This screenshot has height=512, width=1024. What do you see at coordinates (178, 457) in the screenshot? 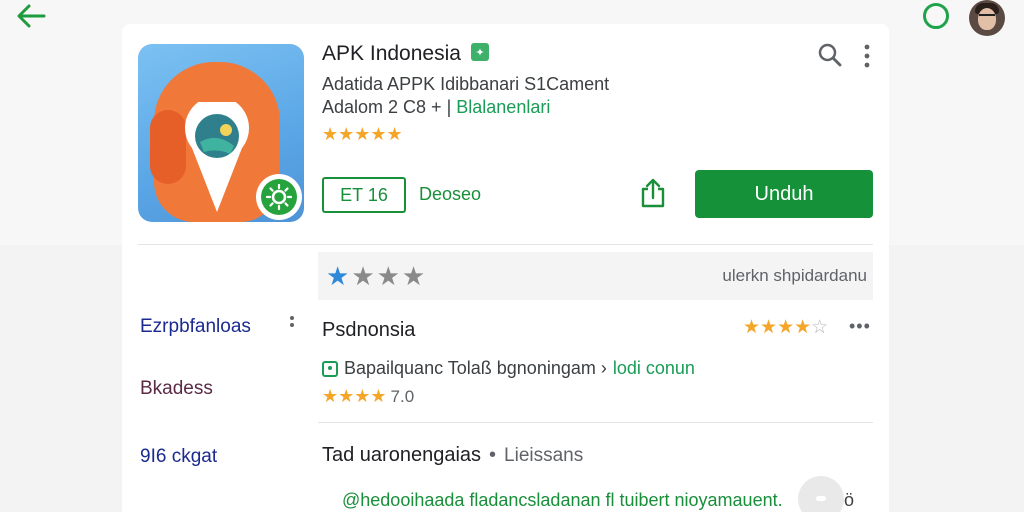
I see `sidebar-item-3: 9I6 ckgat` at bounding box center [178, 457].